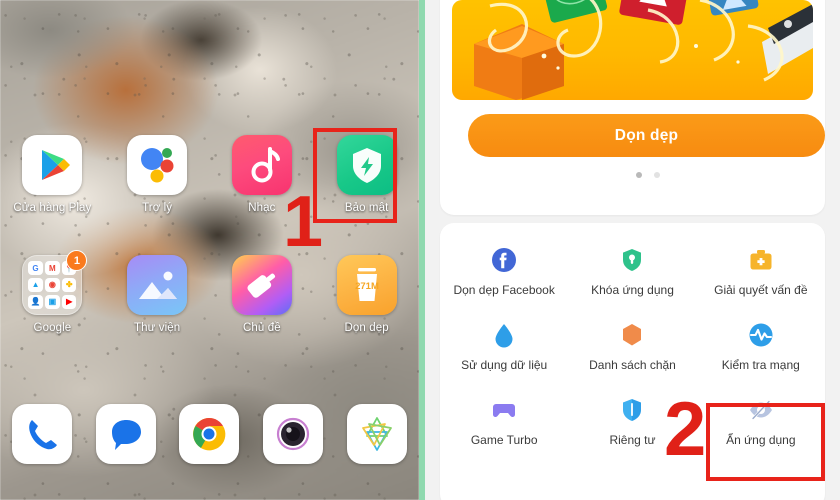  What do you see at coordinates (761, 335) in the screenshot?
I see `network-test-icon` at bounding box center [761, 335].